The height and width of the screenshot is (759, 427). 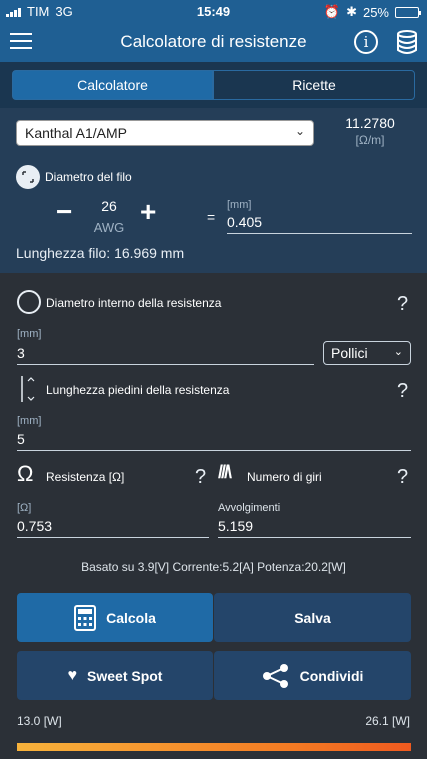 What do you see at coordinates (407, 42) in the screenshot?
I see `database-icon` at bounding box center [407, 42].